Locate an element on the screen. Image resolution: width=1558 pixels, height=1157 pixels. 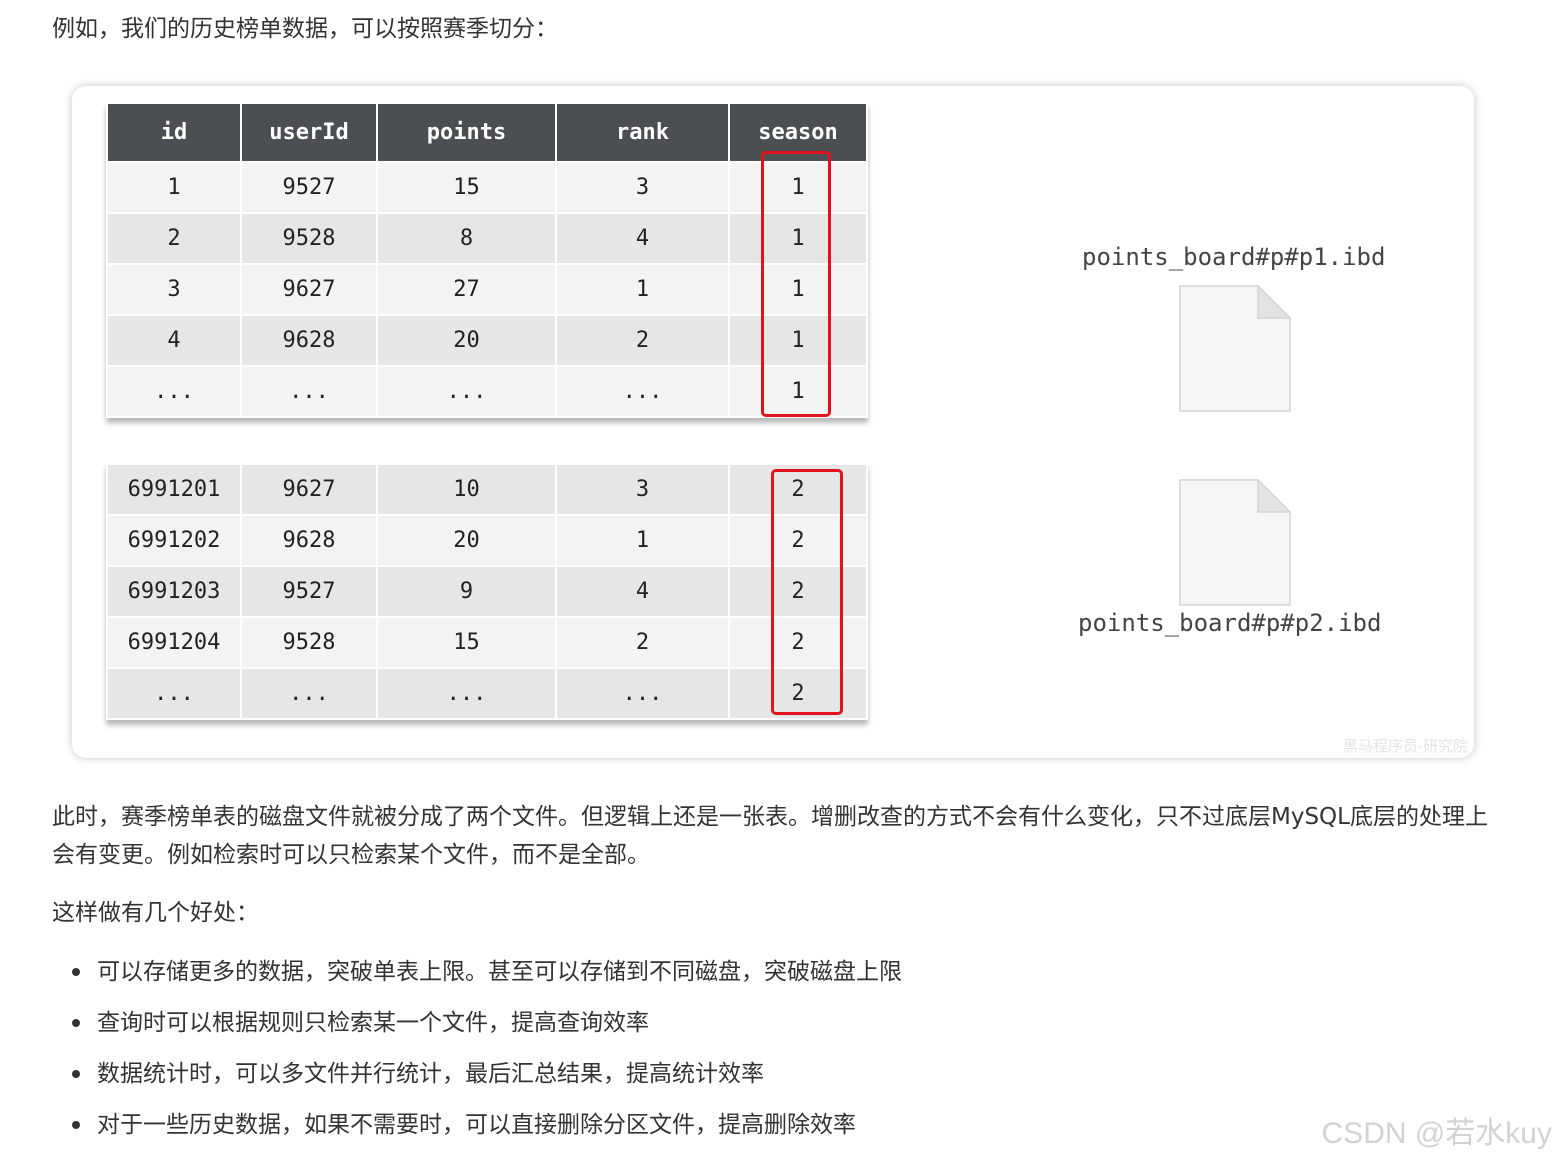
table-row: 4 9628 20 2 1 is located at coordinates (487, 340).